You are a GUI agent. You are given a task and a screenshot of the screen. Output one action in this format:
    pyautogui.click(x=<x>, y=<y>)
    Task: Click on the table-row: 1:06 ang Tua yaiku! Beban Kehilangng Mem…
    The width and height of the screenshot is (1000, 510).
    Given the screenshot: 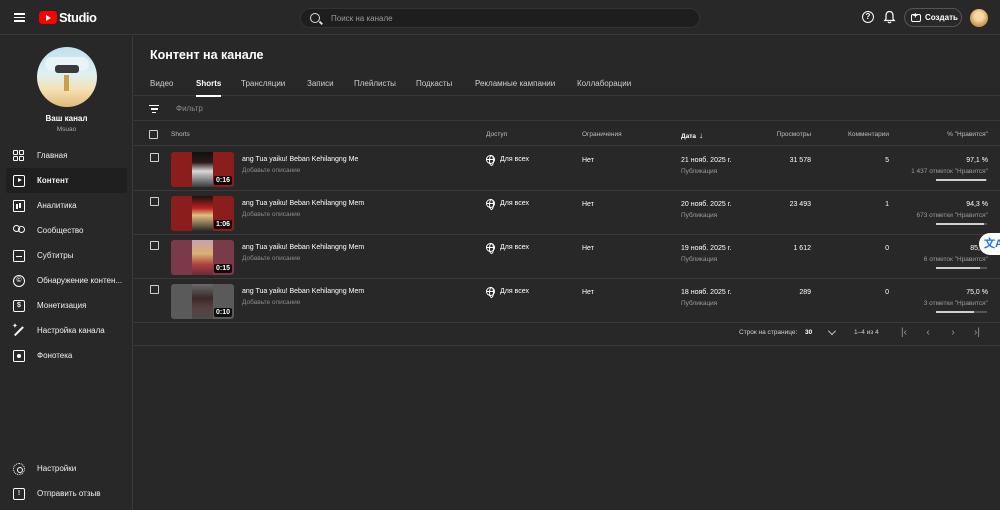 What is the action you would take?
    pyautogui.click(x=567, y=213)
    